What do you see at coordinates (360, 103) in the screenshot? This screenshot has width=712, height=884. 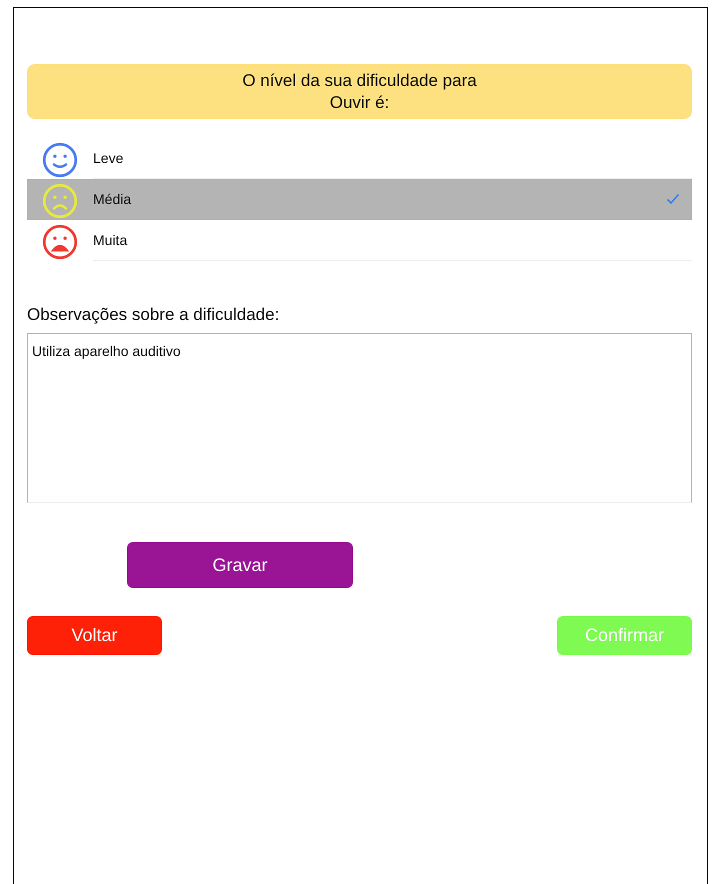 I see `heading-text: Ouvir é:` at bounding box center [360, 103].